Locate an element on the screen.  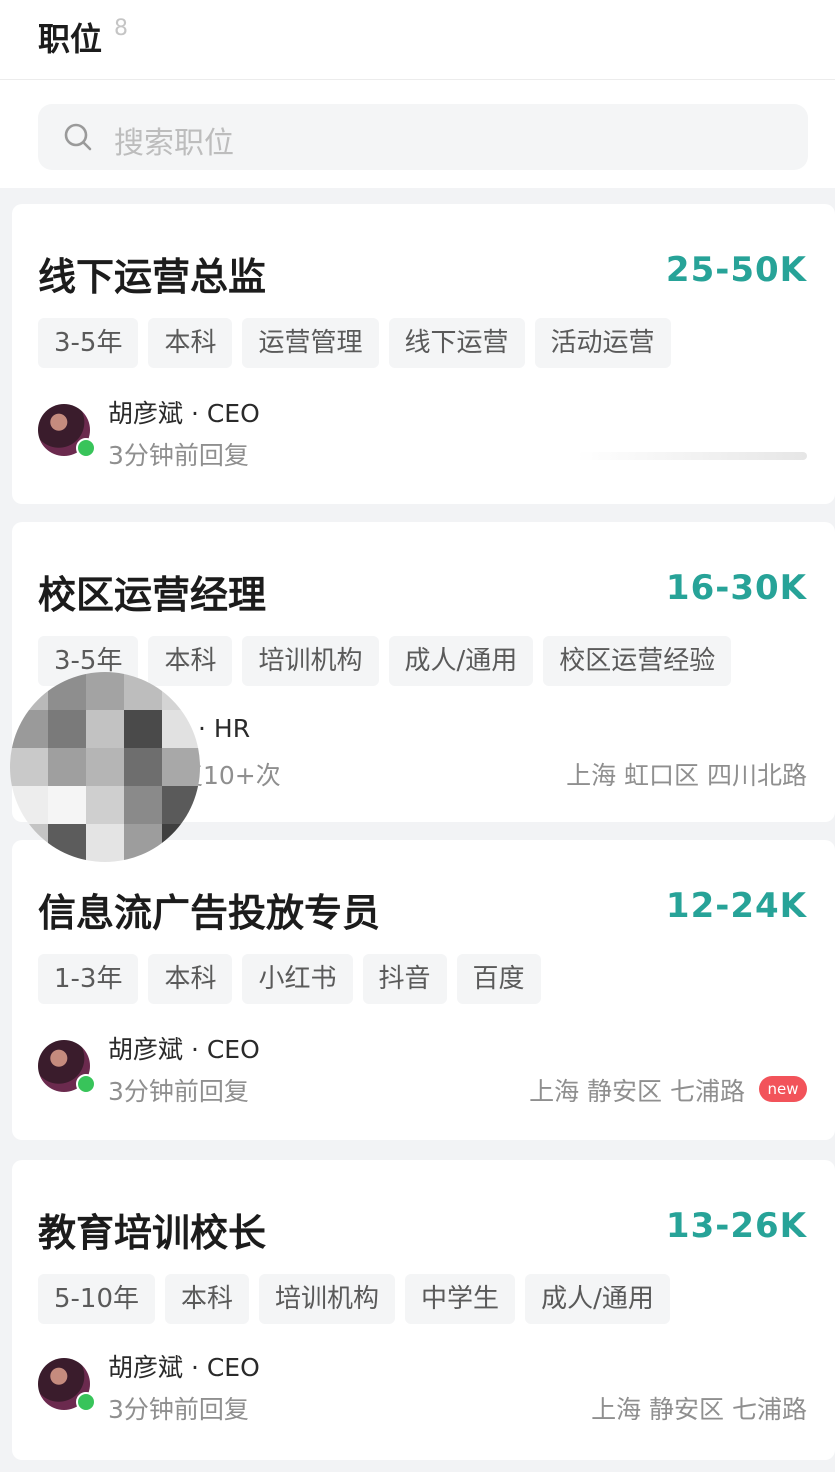
job-tag: 百度 is located at coordinates (498, 979).